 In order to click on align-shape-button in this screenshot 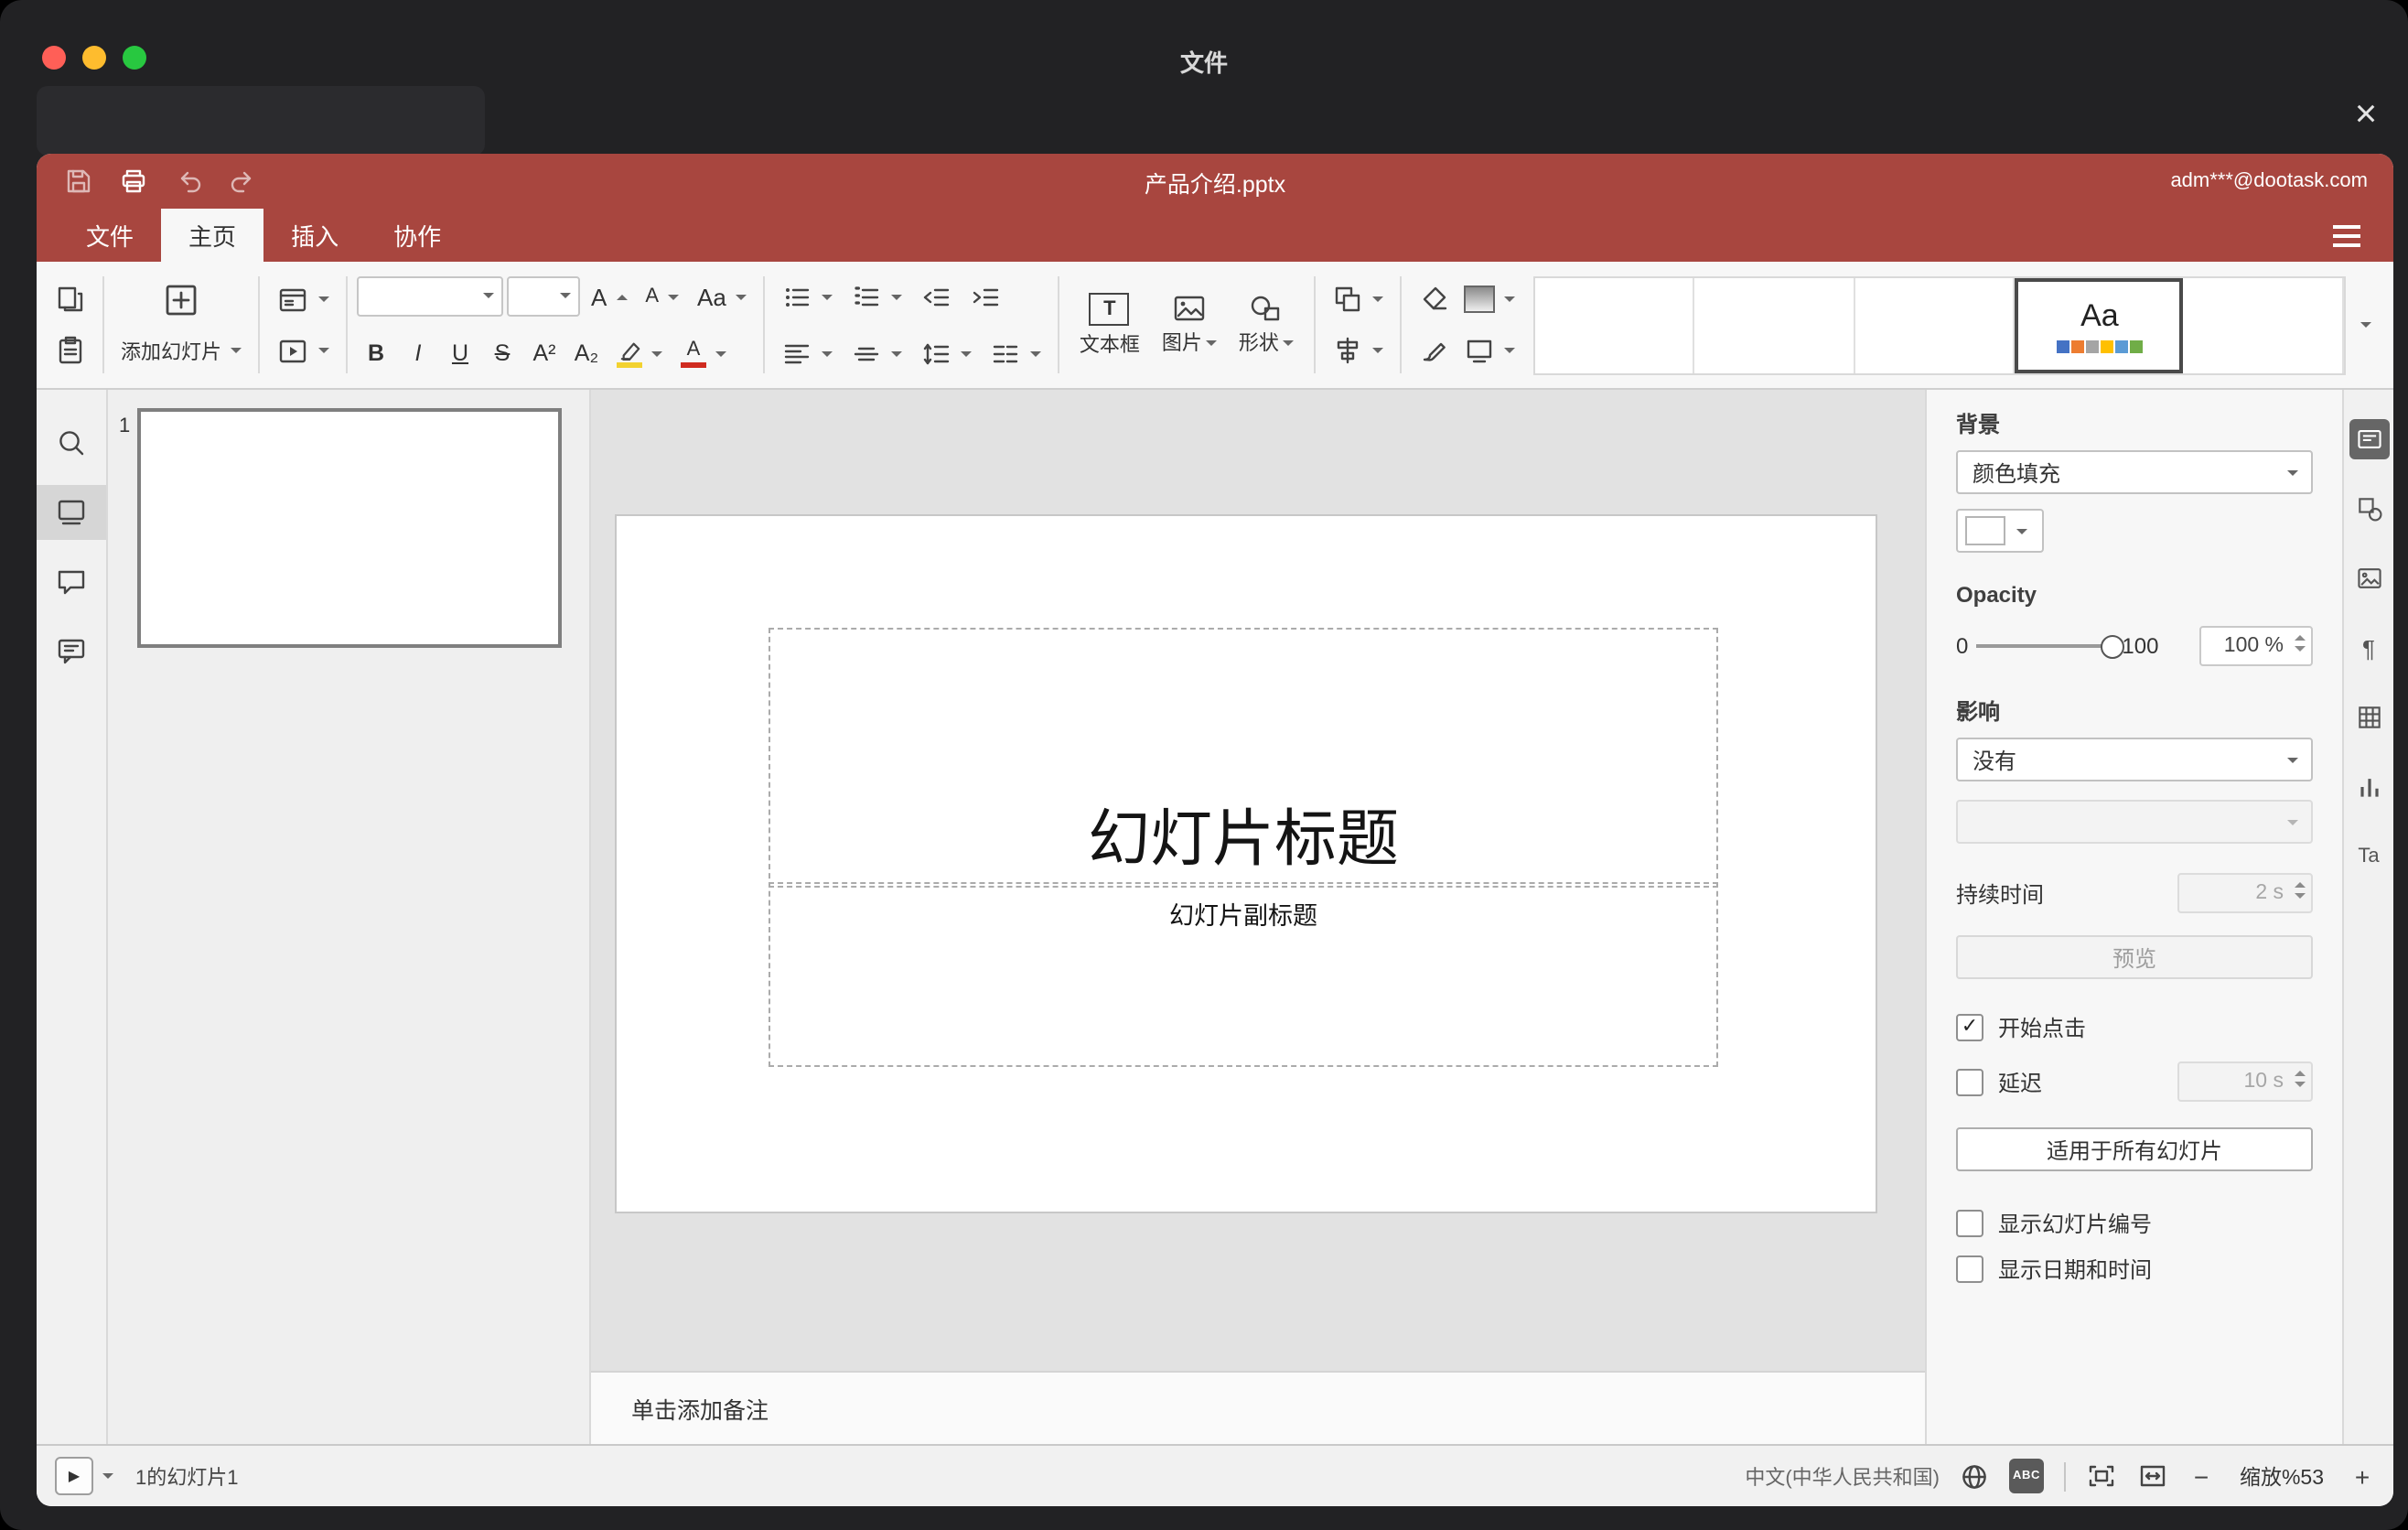, I will do `click(1358, 350)`.